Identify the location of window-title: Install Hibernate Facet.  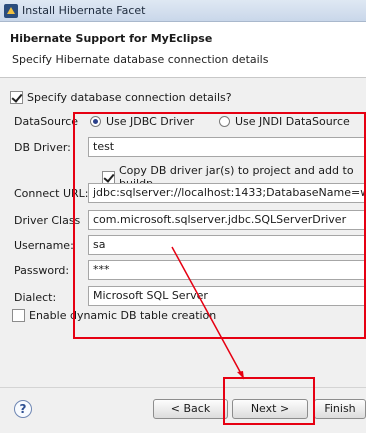
(84, 10).